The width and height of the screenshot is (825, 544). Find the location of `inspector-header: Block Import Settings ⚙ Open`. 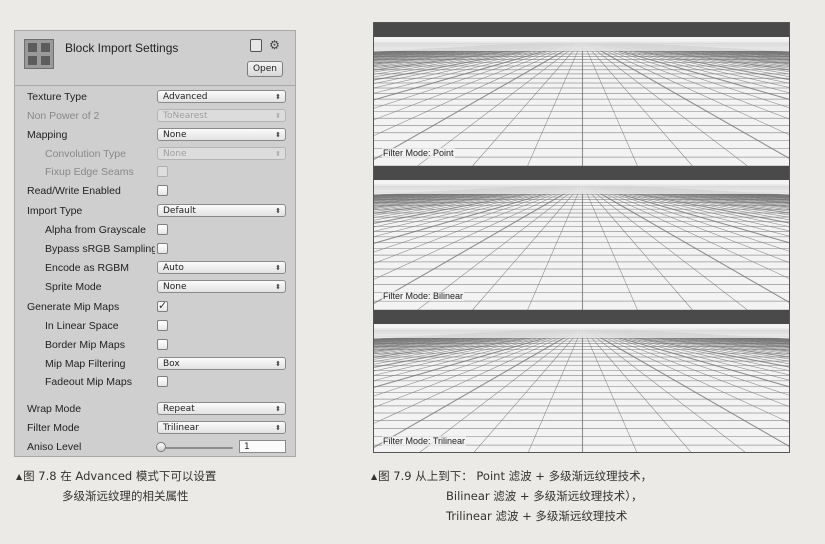

inspector-header: Block Import Settings ⚙ Open is located at coordinates (155, 58).